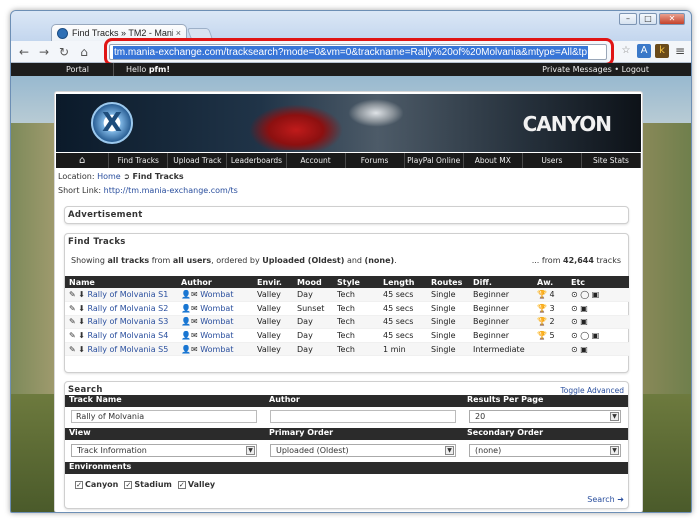 The width and height of the screenshot is (699, 521). I want to click on col-length: Length, so click(403, 282).